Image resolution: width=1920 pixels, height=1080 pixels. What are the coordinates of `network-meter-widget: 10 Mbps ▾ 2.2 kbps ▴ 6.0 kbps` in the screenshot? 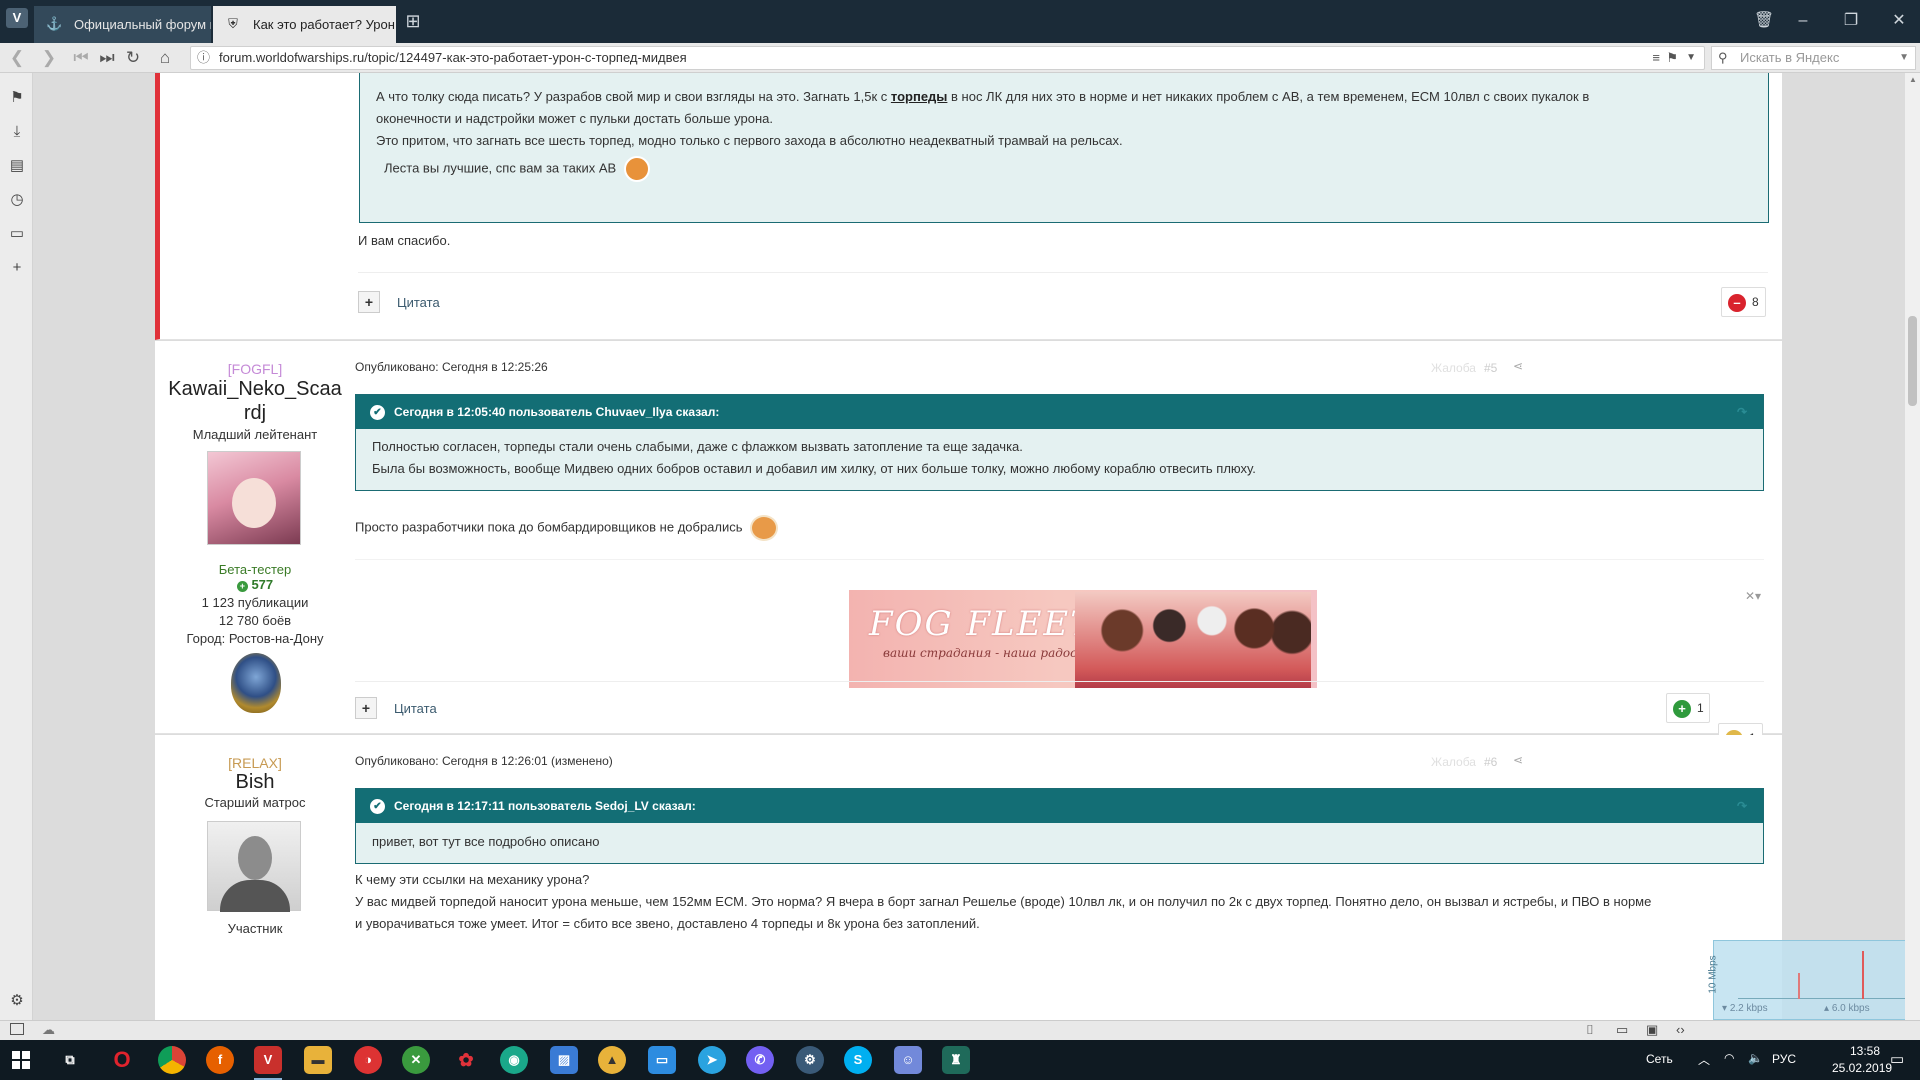 It's located at (1806, 980).